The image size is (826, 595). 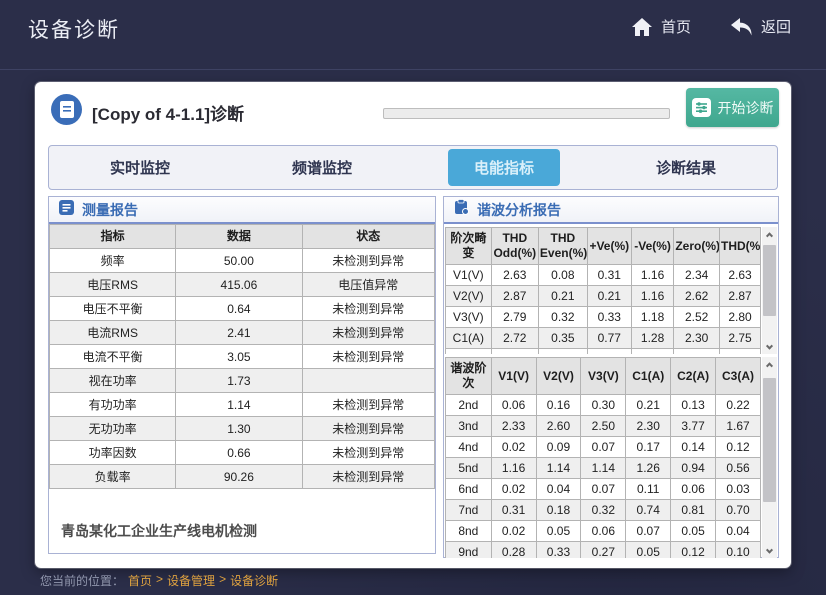 I want to click on back-button: 返回, so click(x=761, y=26).